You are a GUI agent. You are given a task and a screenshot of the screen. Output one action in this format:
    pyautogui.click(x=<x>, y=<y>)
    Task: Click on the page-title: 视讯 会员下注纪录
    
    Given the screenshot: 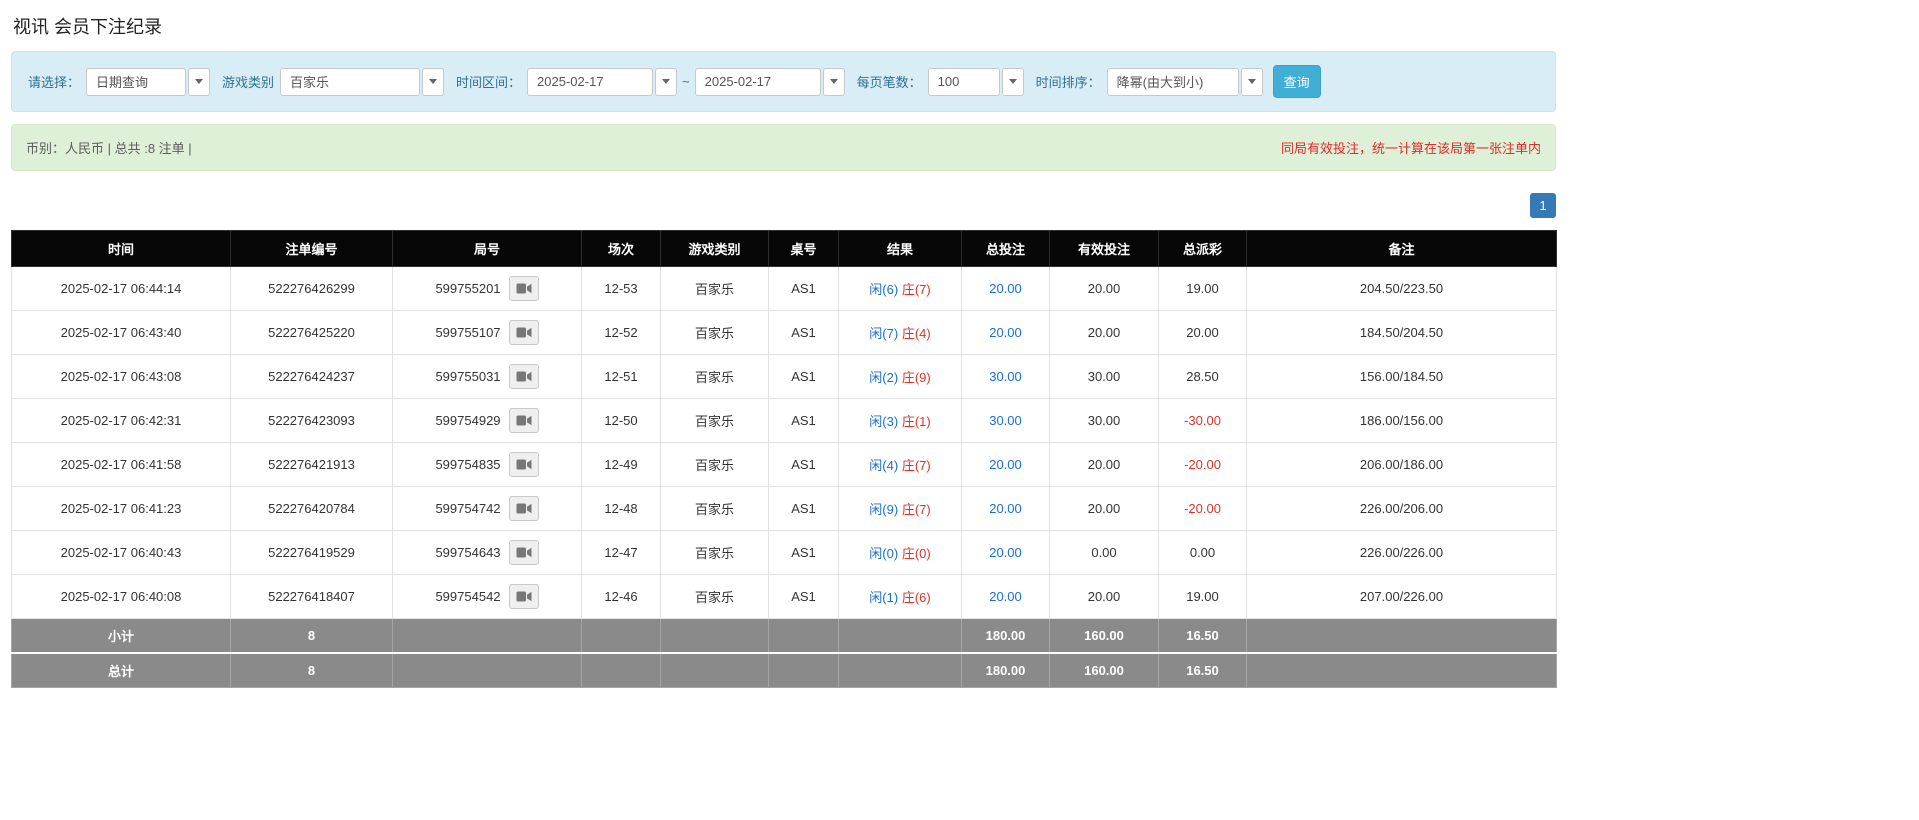 What is the action you would take?
    pyautogui.click(x=88, y=27)
    